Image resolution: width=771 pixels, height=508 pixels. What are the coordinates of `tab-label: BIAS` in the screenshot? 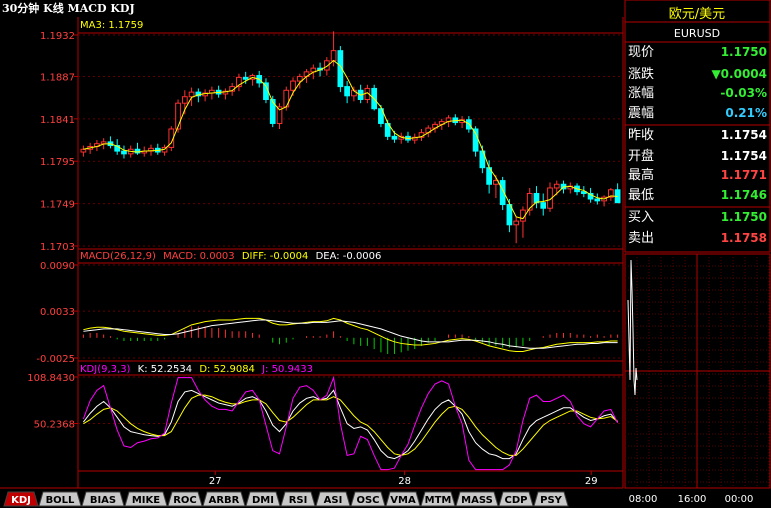 It's located at (103, 500).